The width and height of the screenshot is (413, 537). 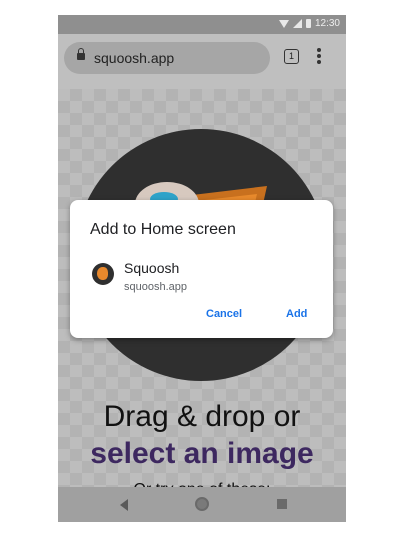 I want to click on add-button: Add, so click(x=296, y=314).